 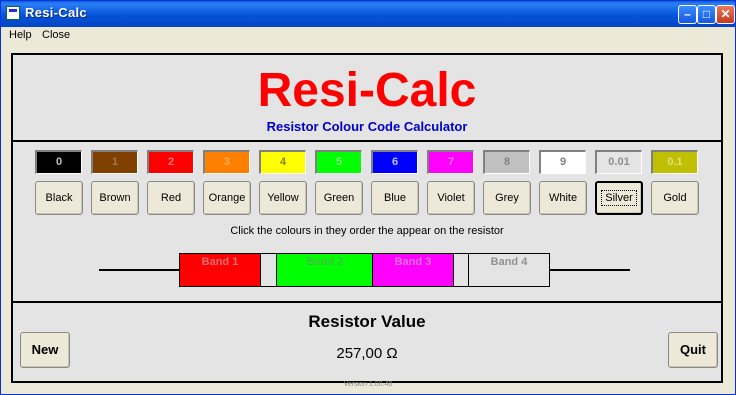 I want to click on colour-button-label: Yellow, so click(x=283, y=198).